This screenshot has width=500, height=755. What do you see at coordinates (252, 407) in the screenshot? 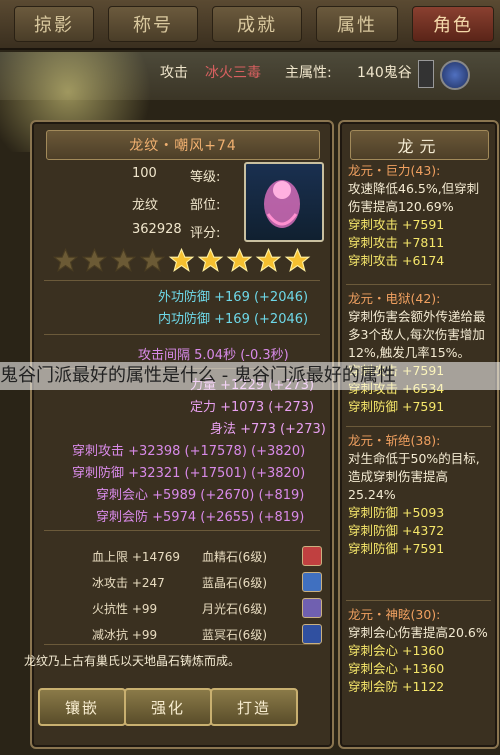
I see `focus-stat: 定力 +1073 (+273)` at bounding box center [252, 407].